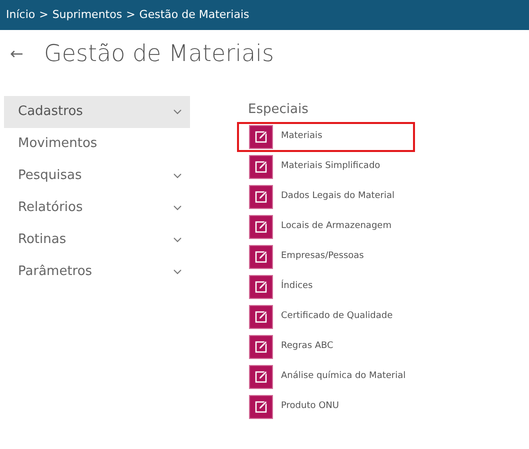 This screenshot has height=449, width=529. I want to click on sidebar-item: Movimentos, so click(97, 144).